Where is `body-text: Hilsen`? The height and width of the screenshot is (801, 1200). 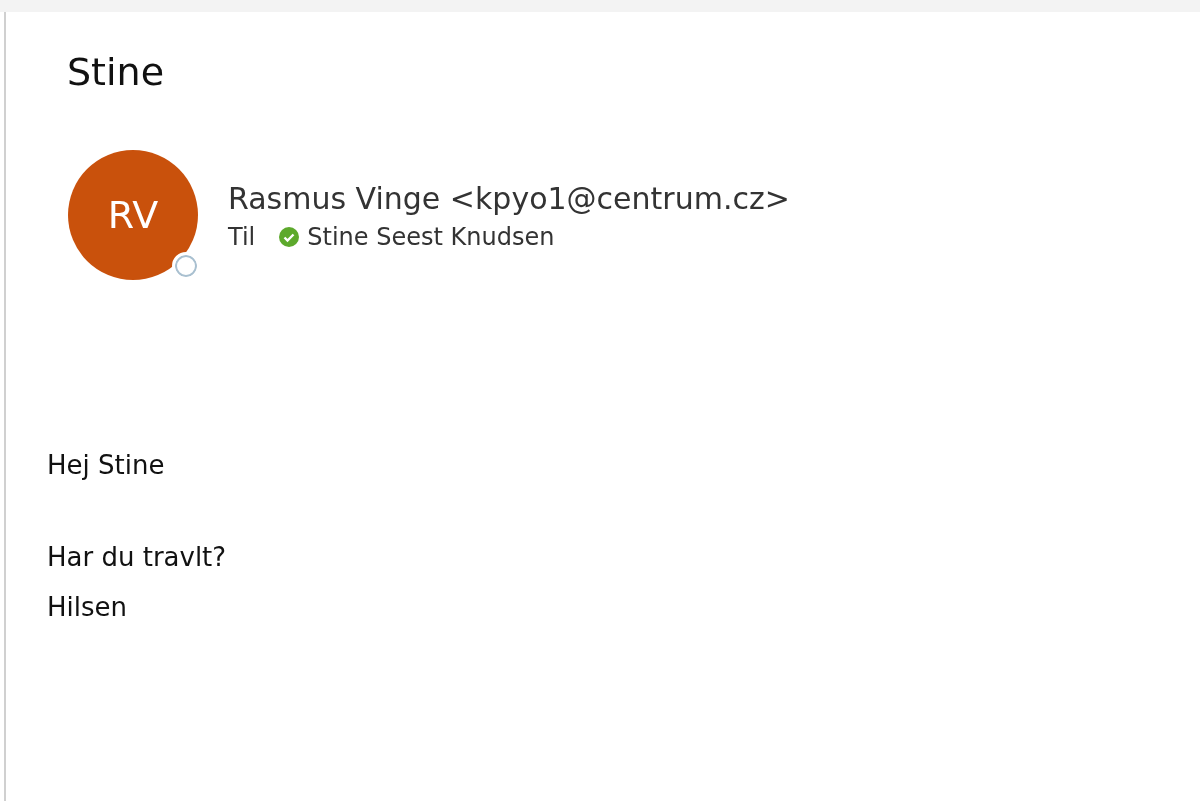 body-text: Hilsen is located at coordinates (88, 607).